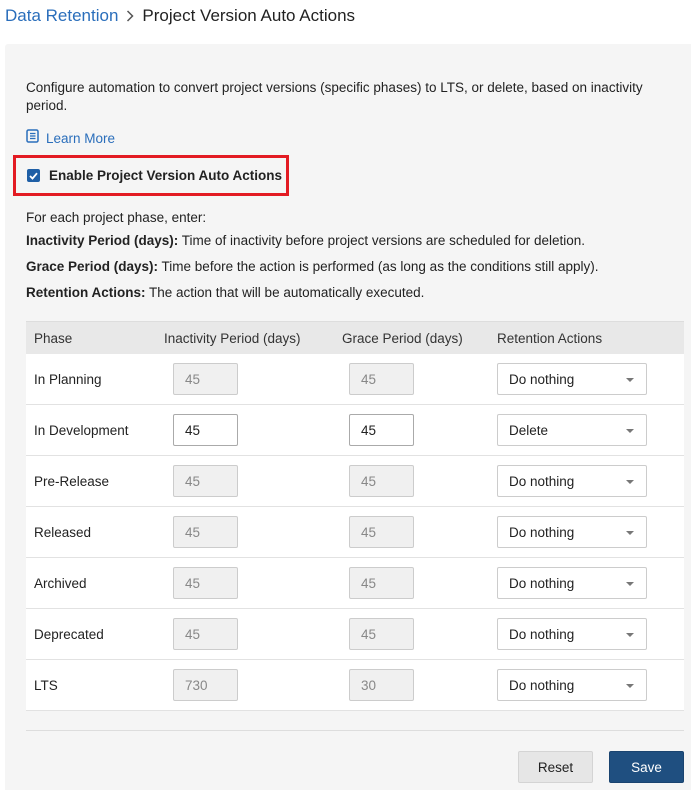  I want to click on grace-input: 30, so click(381, 685).